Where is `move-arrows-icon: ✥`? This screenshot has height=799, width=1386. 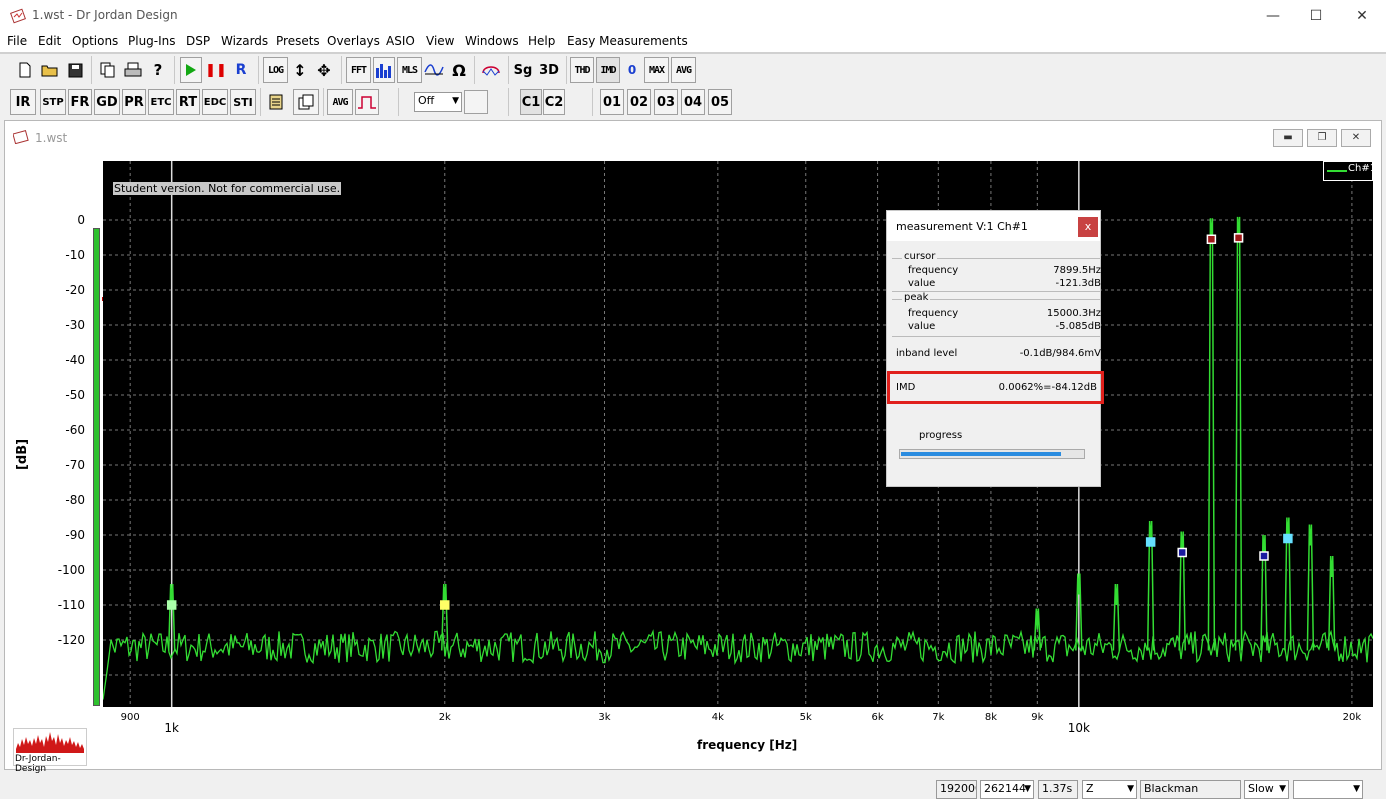
move-arrows-icon: ✥ is located at coordinates (324, 70).